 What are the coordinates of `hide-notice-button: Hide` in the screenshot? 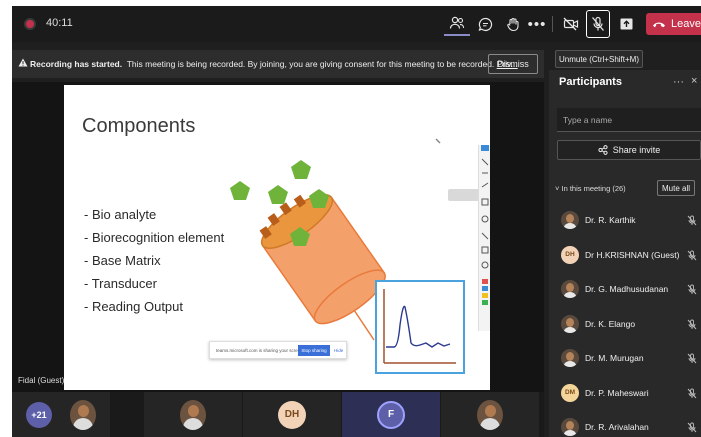 It's located at (338, 350).